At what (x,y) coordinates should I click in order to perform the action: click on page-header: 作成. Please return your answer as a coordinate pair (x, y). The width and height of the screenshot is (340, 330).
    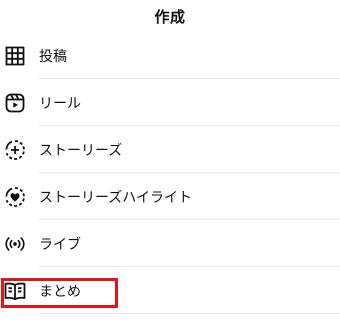
    Looking at the image, I should click on (170, 16).